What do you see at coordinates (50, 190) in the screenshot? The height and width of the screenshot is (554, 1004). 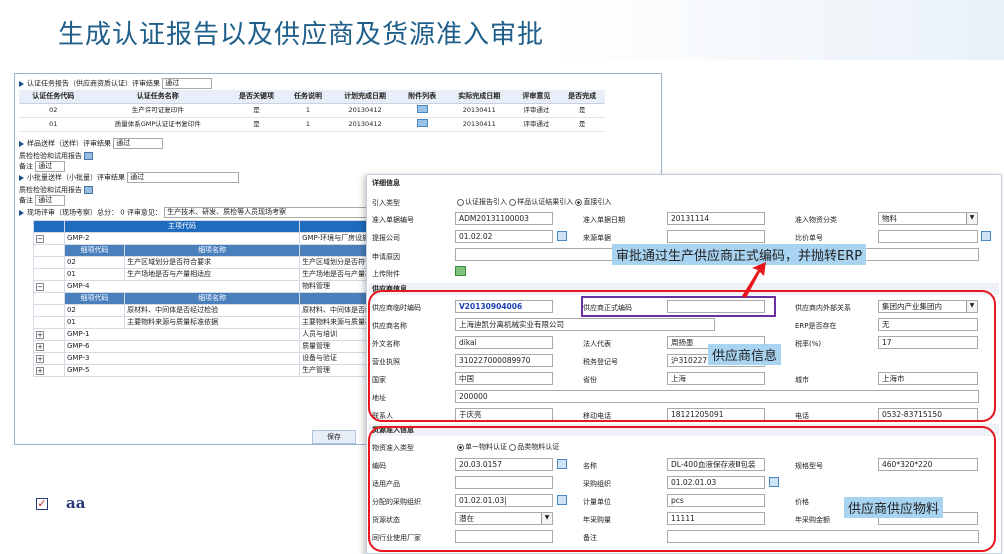 I see `qc-report-label-2: 质检检验和试用报告` at bounding box center [50, 190].